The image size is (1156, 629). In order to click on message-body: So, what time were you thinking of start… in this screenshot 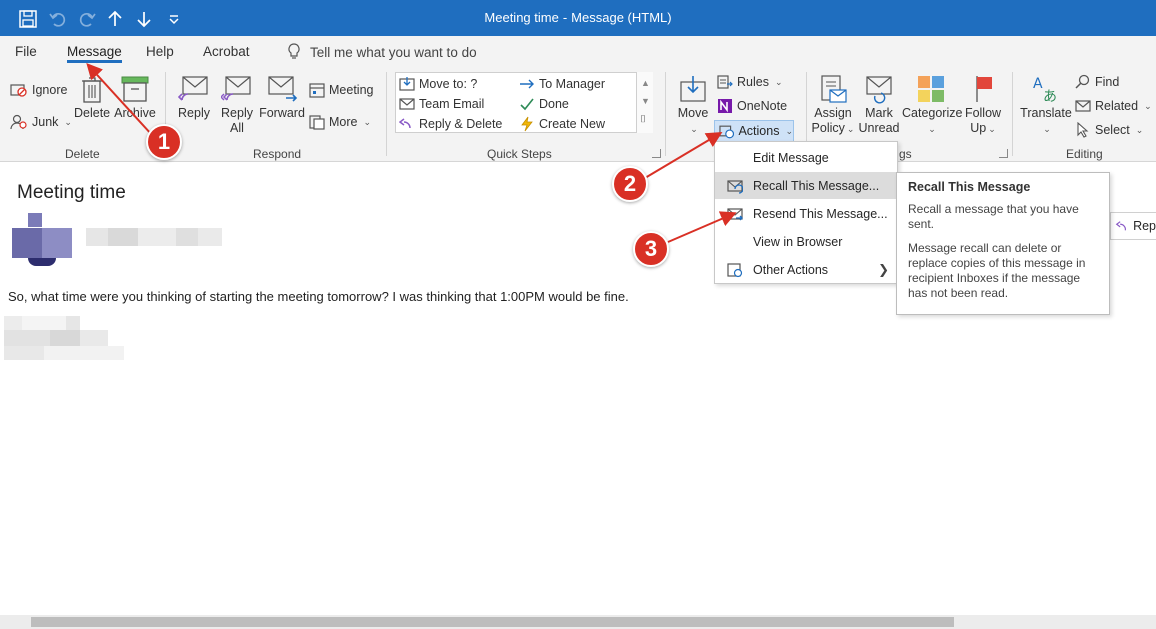, I will do `click(318, 296)`.